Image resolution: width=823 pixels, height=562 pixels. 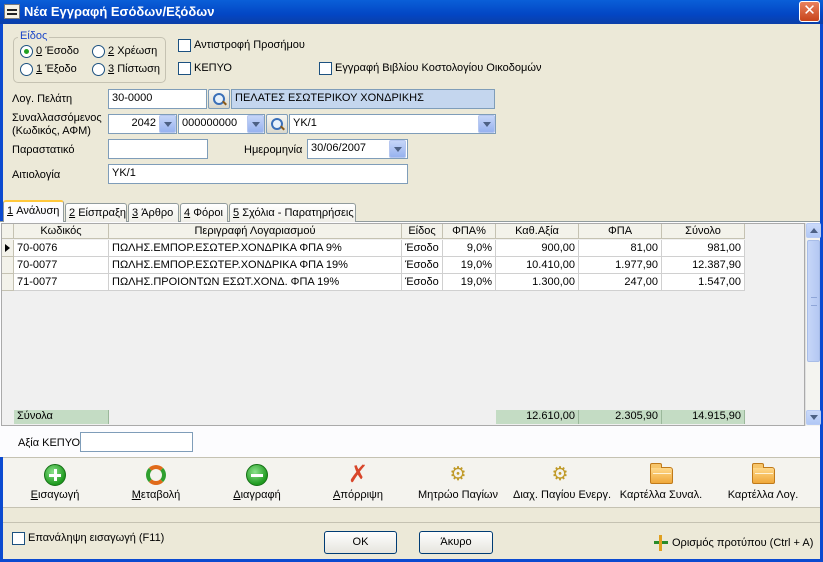 I want to click on column-header-vat: ΦΠΑ, so click(x=620, y=231).